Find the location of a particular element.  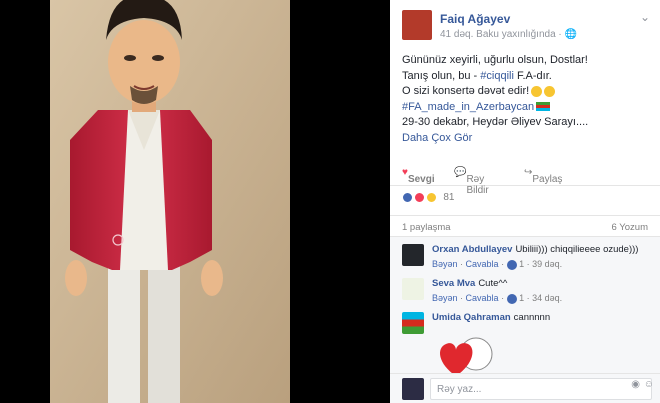

like-reaction-icon is located at coordinates (407, 197).